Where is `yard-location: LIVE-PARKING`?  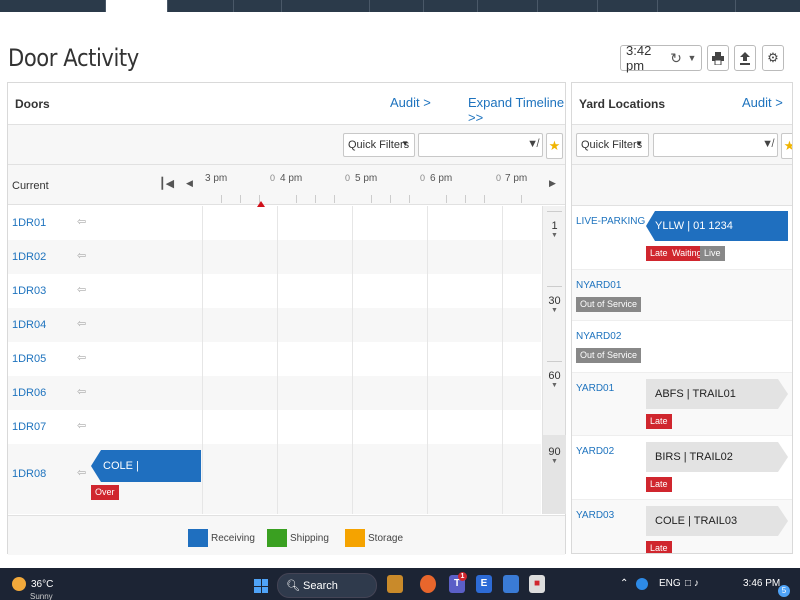
yard-location: LIVE-PARKING is located at coordinates (610, 221).